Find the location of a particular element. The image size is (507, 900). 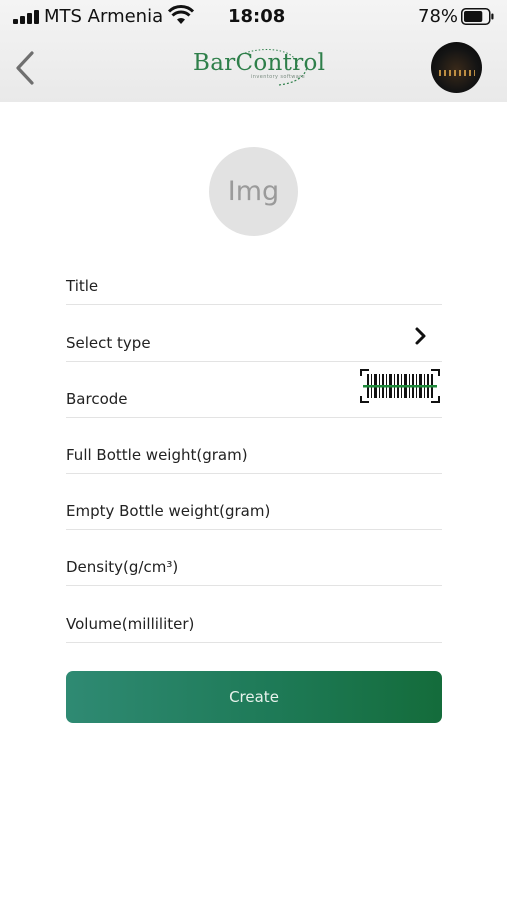

create-button: Create is located at coordinates (254, 697).